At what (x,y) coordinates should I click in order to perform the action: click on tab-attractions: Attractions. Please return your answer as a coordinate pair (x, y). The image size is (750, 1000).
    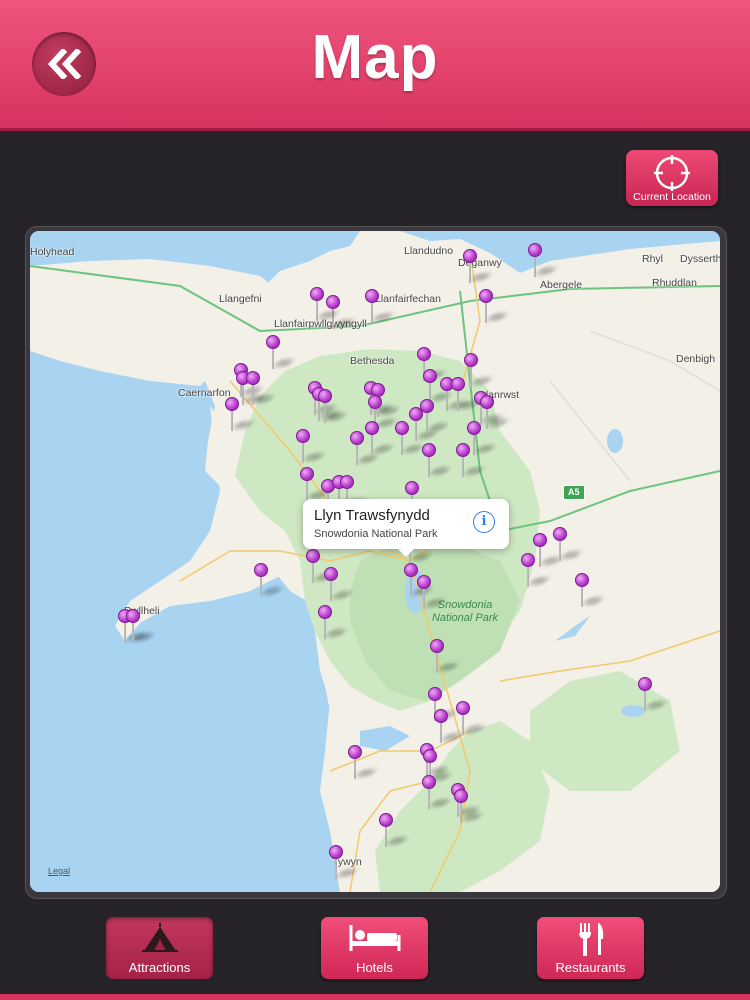
    Looking at the image, I should click on (159, 948).